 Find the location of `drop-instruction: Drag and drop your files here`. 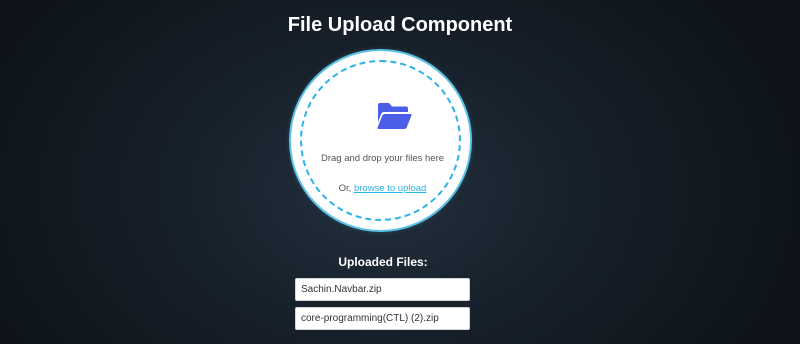

drop-instruction: Drag and drop your files here is located at coordinates (382, 158).